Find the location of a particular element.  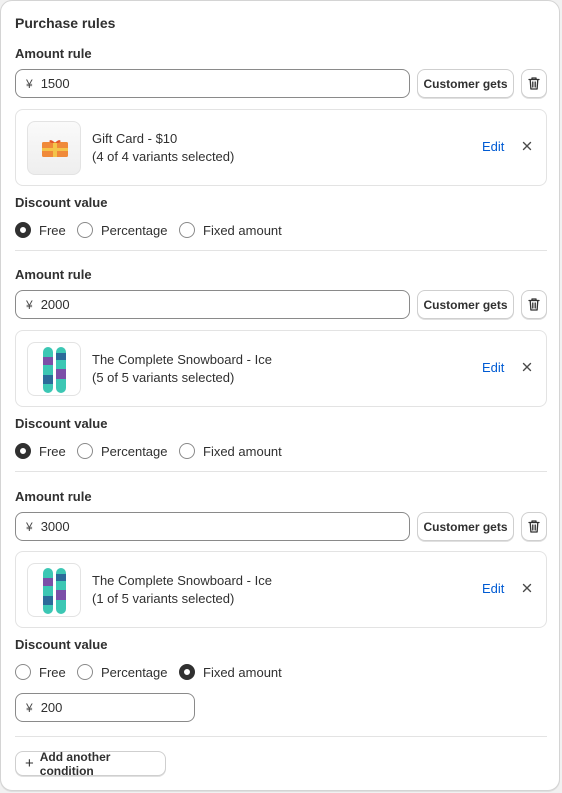

variant-count: (4 of 4 variants selected) is located at coordinates (163, 156).